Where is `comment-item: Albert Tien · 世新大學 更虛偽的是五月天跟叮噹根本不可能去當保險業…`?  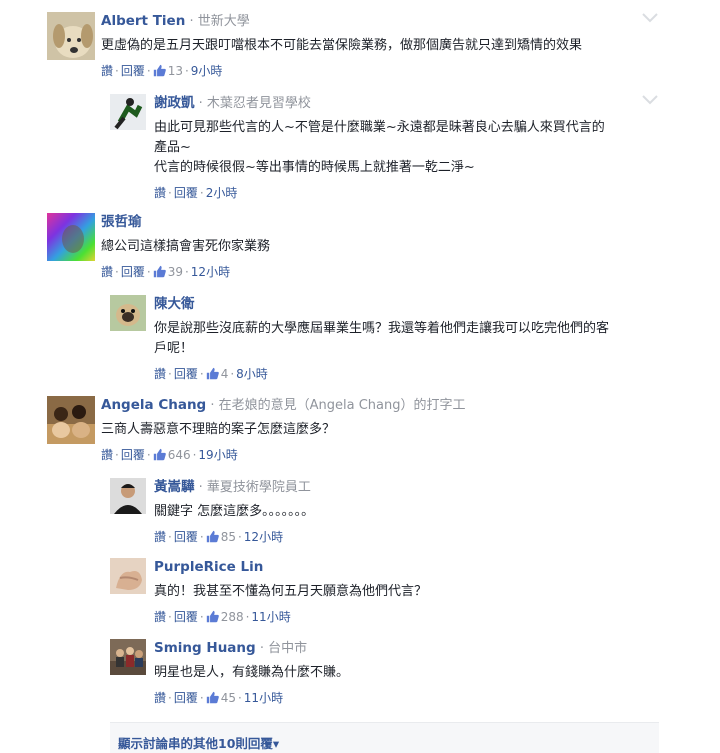
comment-item: Albert Tien · 世新大學 更虛偽的是五月天跟叮噹根本不可能去當保險業… is located at coordinates (353, 47).